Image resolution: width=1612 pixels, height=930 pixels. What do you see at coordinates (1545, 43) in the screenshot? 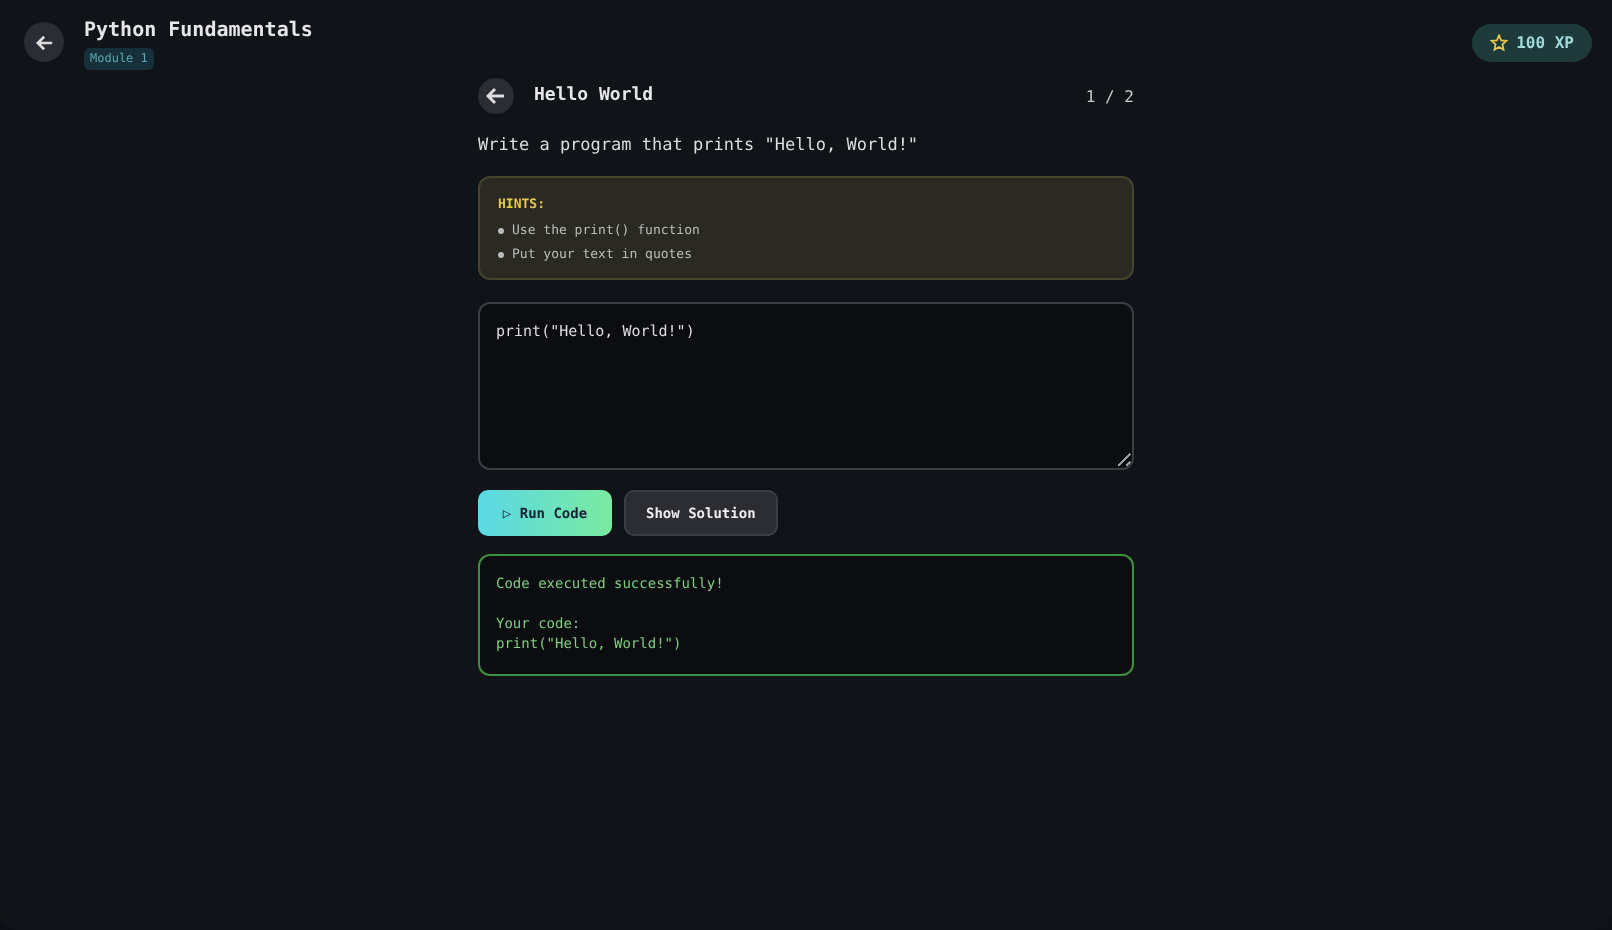
I see `xp-amount: 100 XP` at bounding box center [1545, 43].